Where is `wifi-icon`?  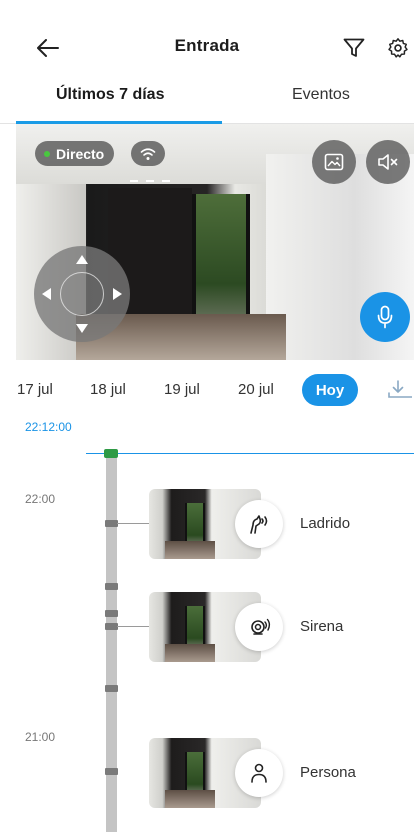
wifi-icon is located at coordinates (148, 153).